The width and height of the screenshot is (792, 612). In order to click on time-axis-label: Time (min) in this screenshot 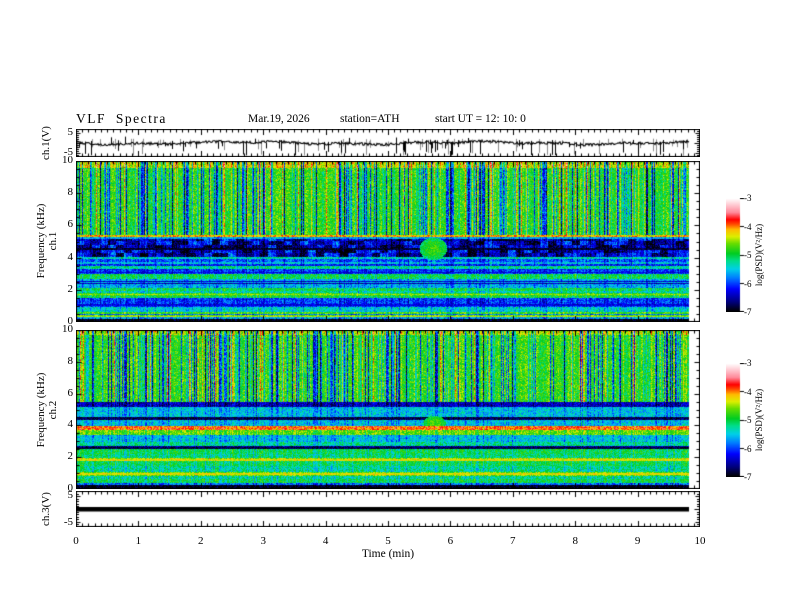, I will do `click(388, 554)`.